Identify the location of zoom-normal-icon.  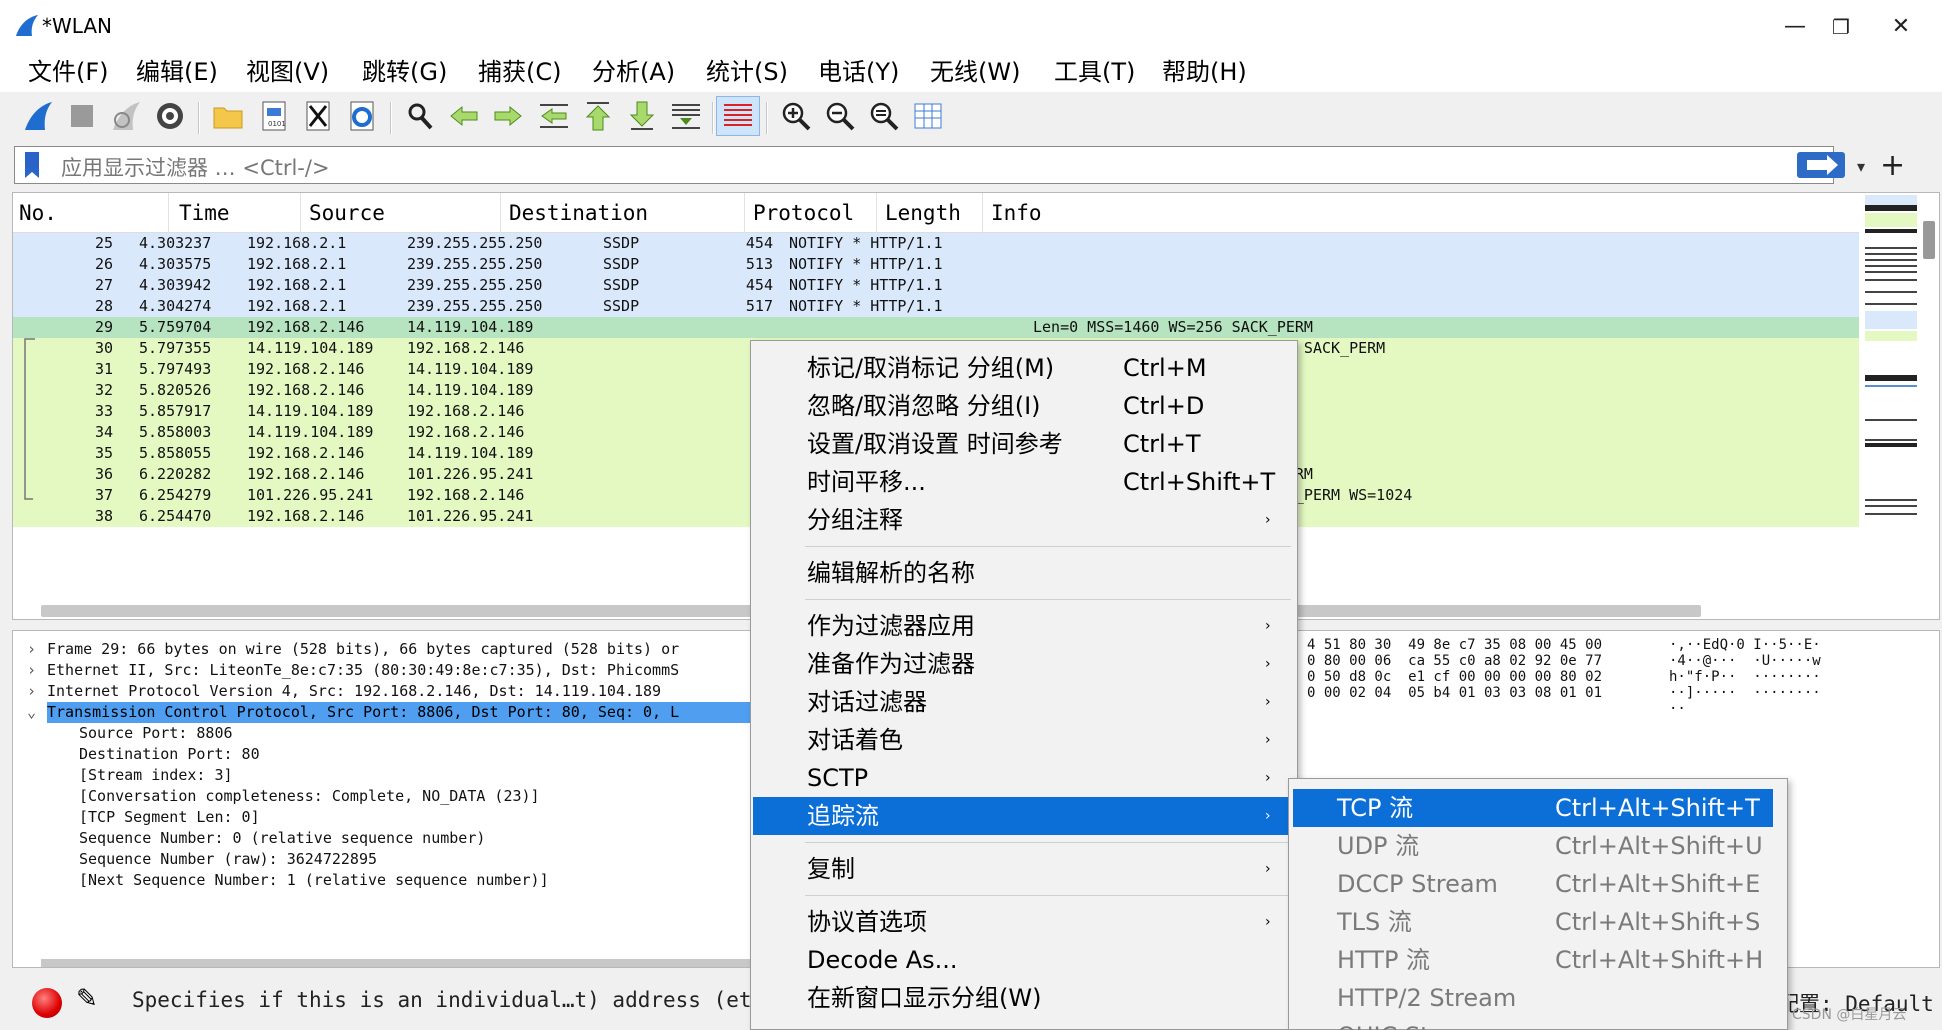
(884, 116).